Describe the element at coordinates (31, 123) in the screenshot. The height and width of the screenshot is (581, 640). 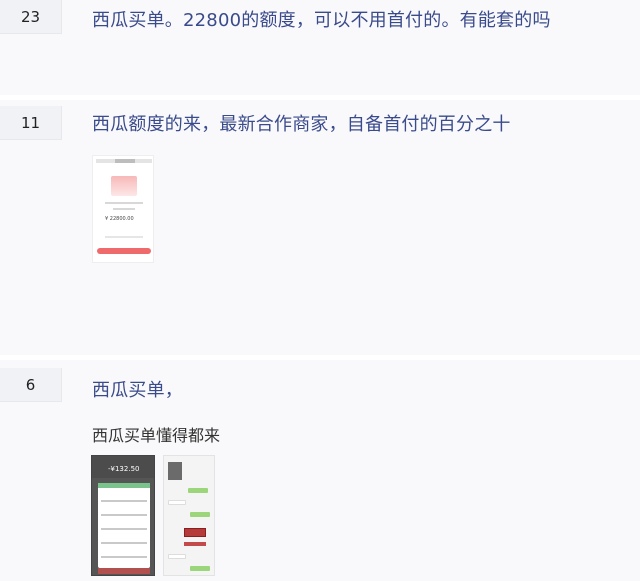
I see `reply-count-badge: 11` at that location.